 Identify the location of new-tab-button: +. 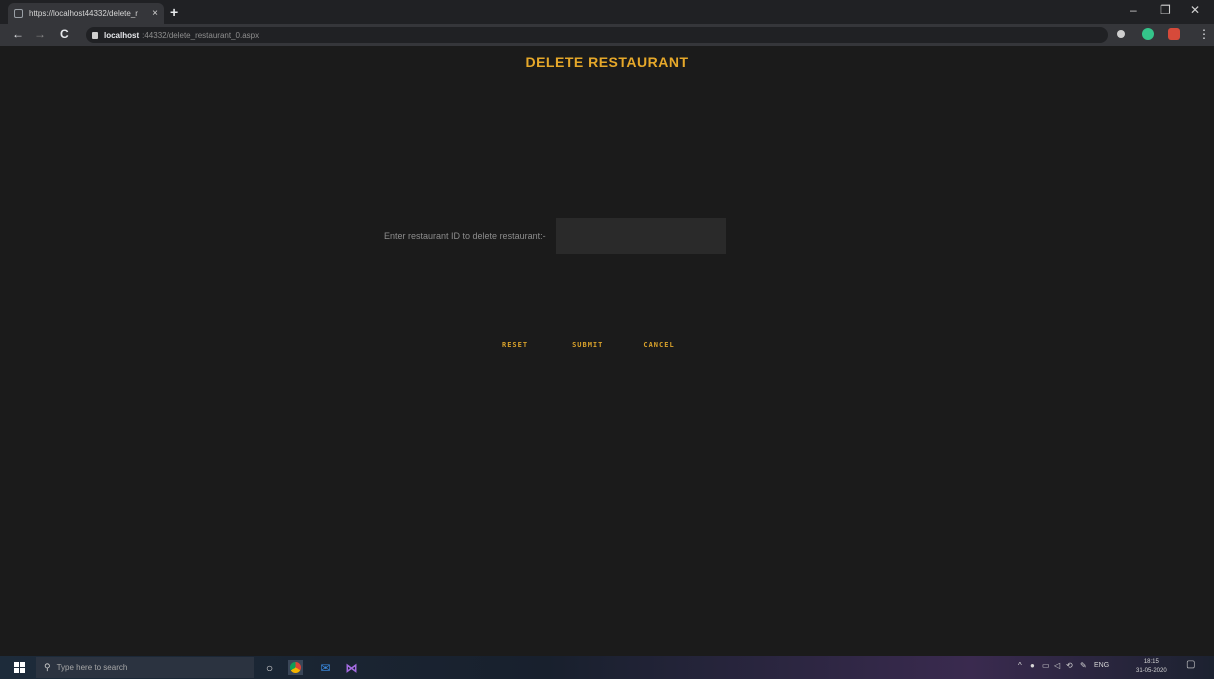
(174, 12).